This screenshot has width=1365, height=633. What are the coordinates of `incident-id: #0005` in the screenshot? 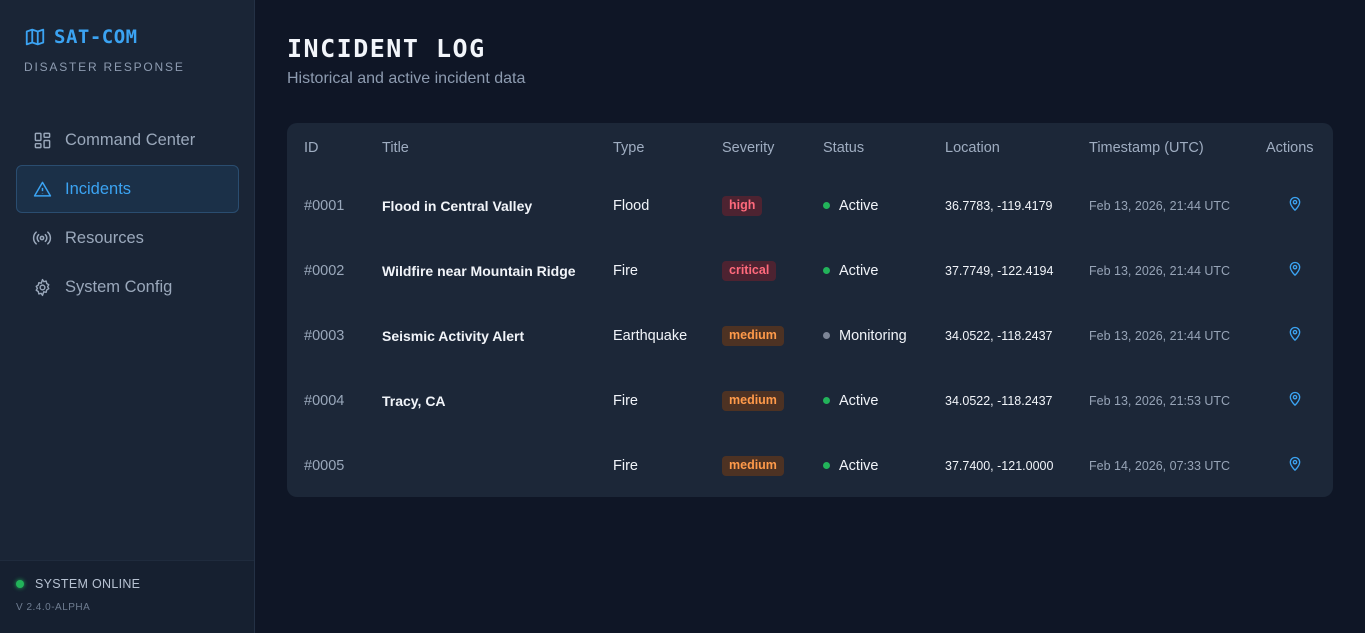 It's located at (324, 465).